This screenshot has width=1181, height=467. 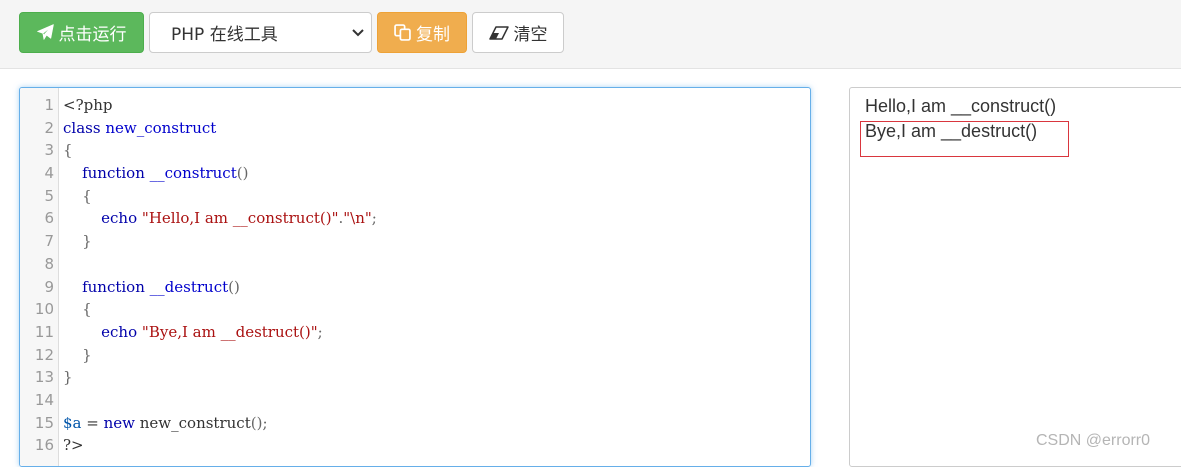 I want to click on toolbar: 点击运行 PHP 在线工具 复制 清空, so click(x=590, y=34).